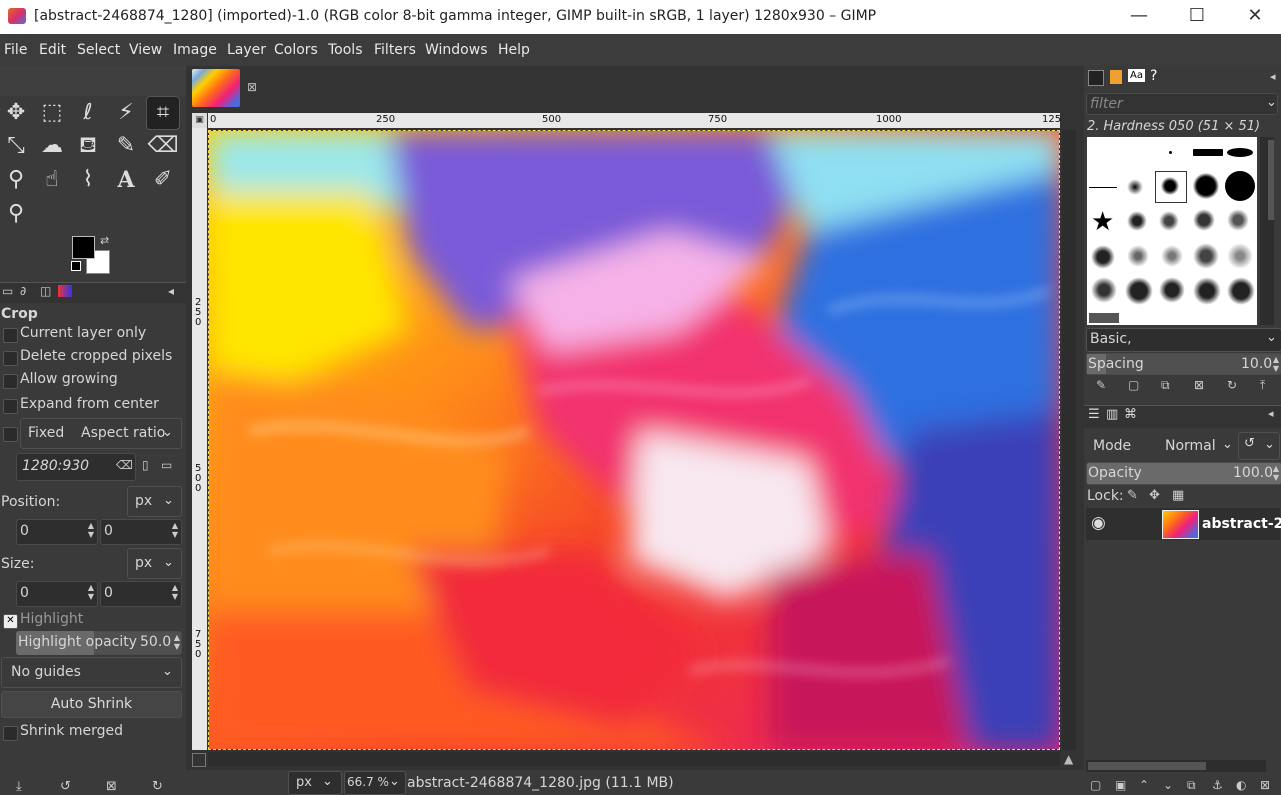 The image size is (1281, 795). Describe the element at coordinates (1068, 759) in the screenshot. I see `navigate-icon: ▲` at that location.